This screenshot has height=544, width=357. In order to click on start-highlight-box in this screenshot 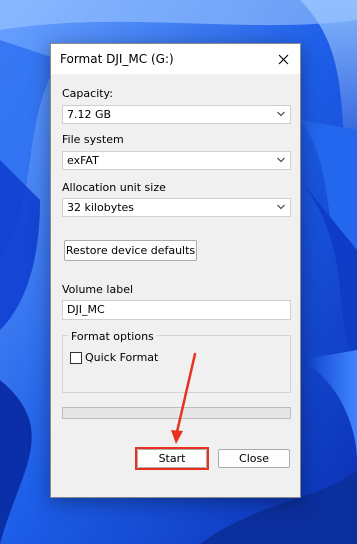, I will do `click(172, 458)`.